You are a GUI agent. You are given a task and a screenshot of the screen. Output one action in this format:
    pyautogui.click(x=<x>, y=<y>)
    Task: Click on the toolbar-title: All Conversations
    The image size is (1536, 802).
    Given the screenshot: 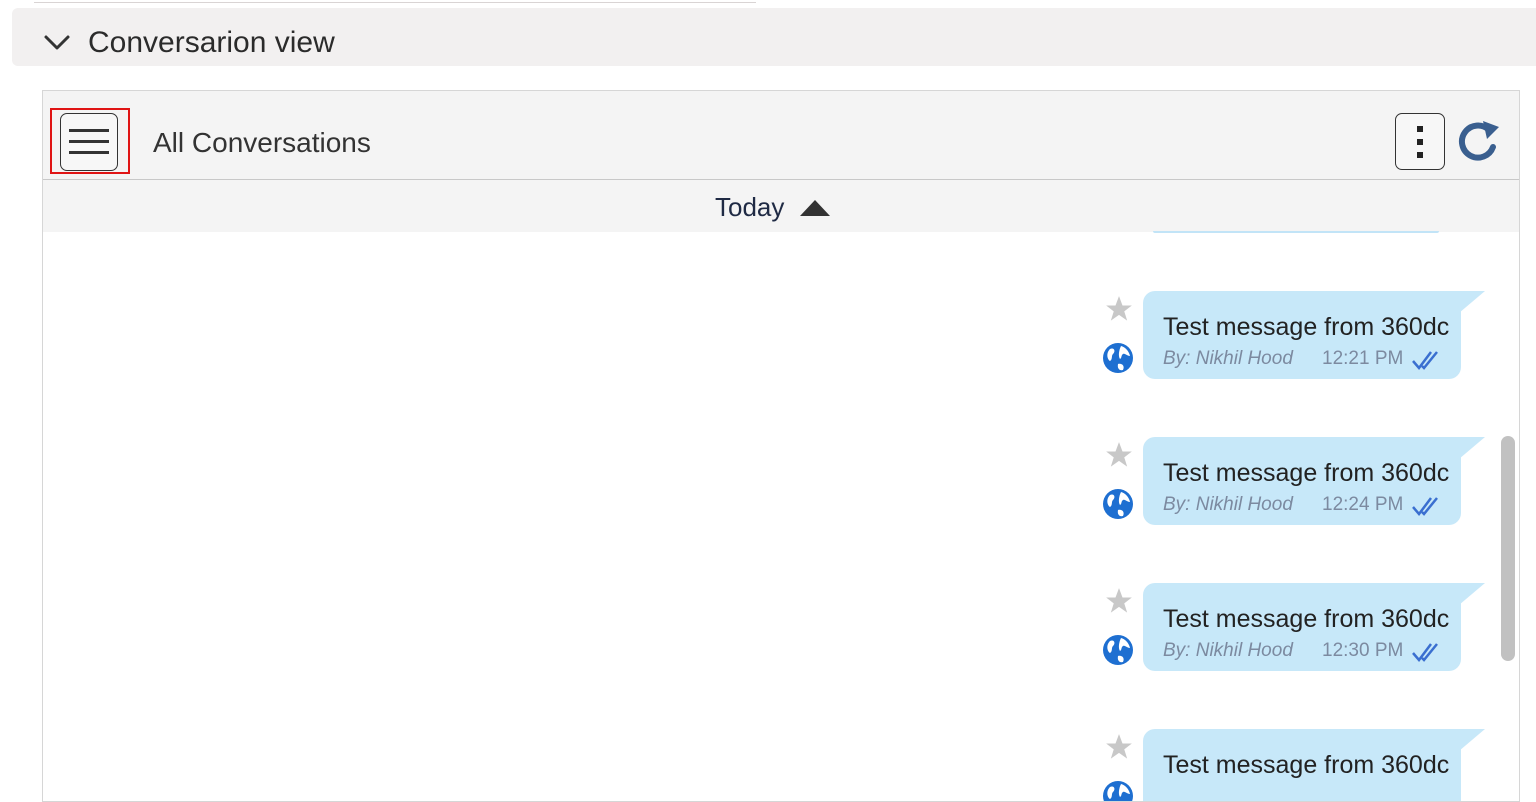 What is the action you would take?
    pyautogui.click(x=262, y=142)
    